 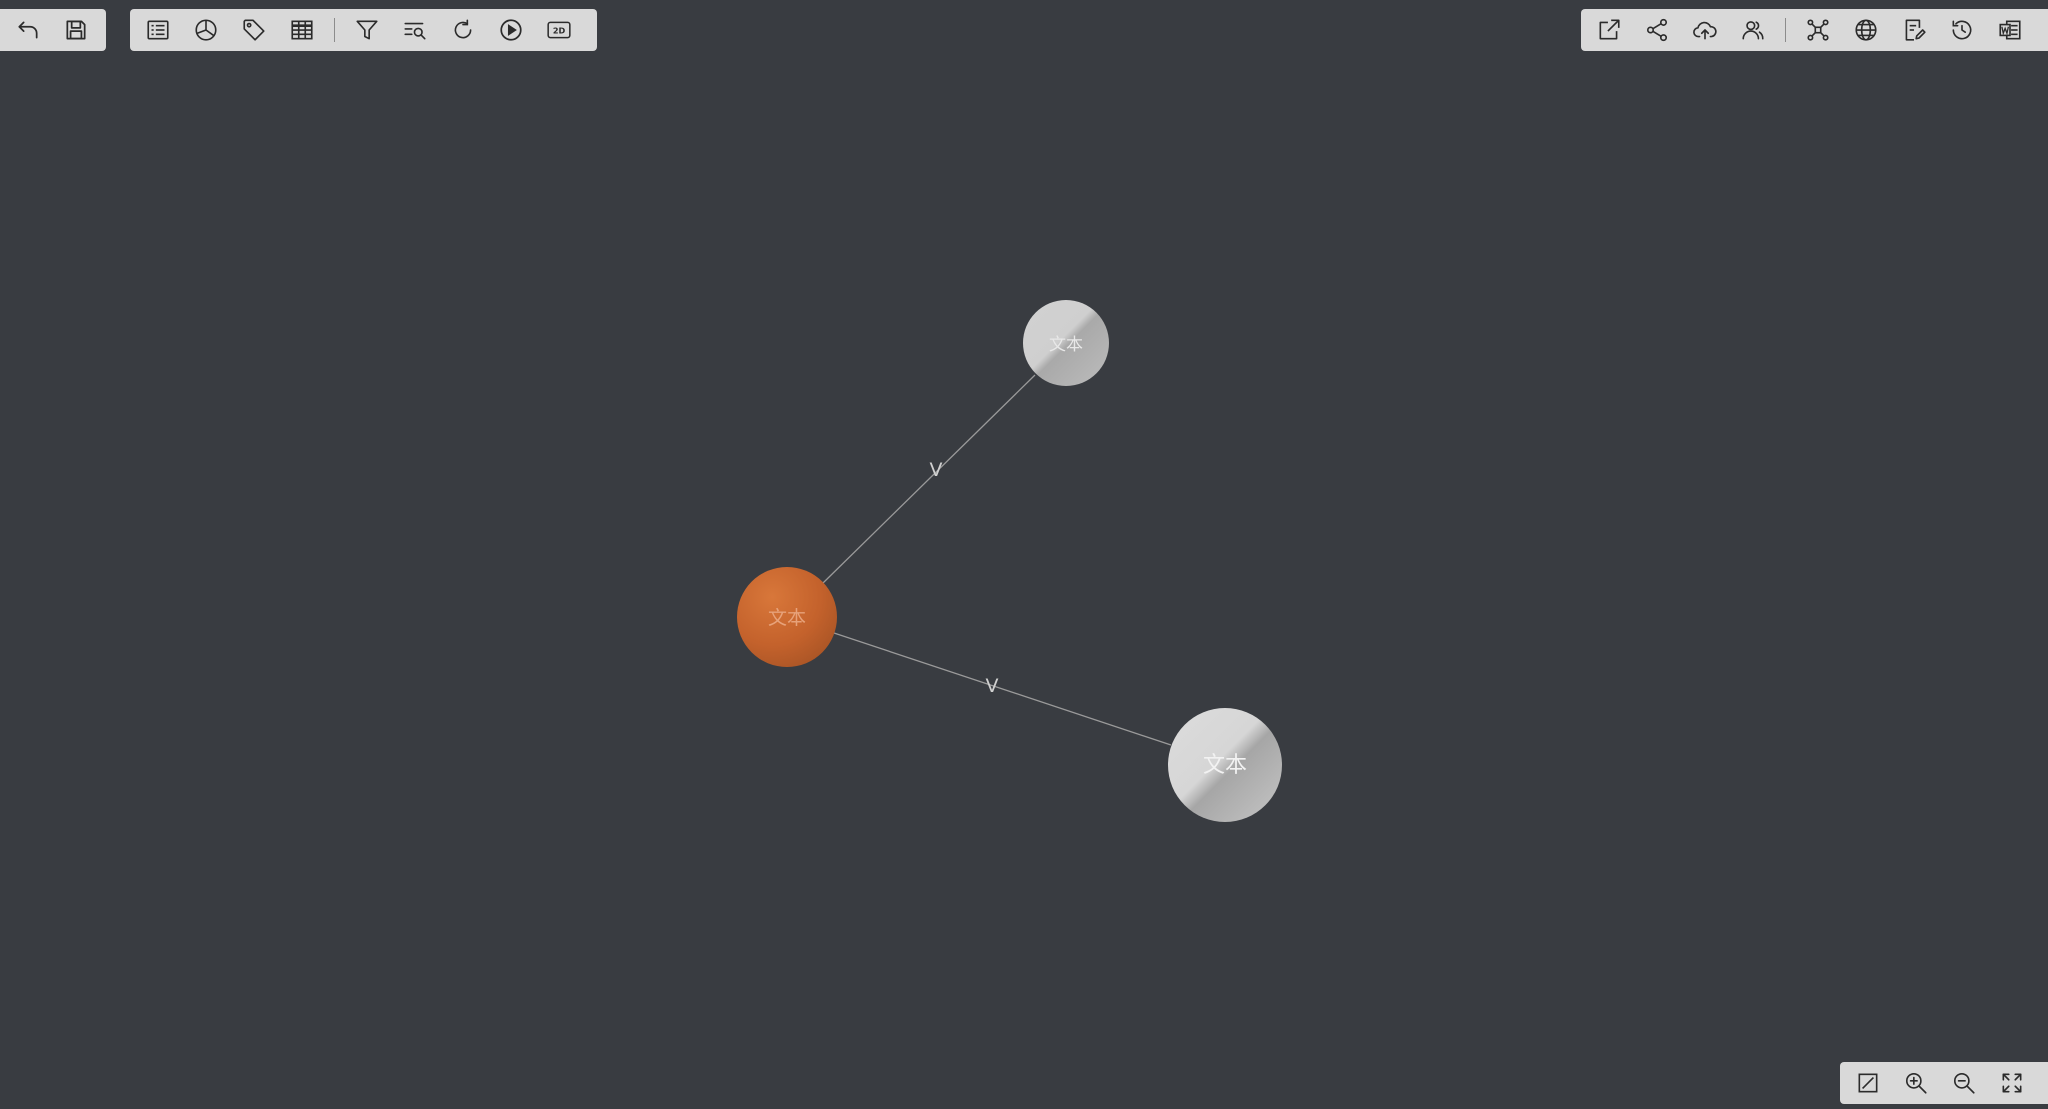 I want to click on undo-button, so click(x=28, y=30).